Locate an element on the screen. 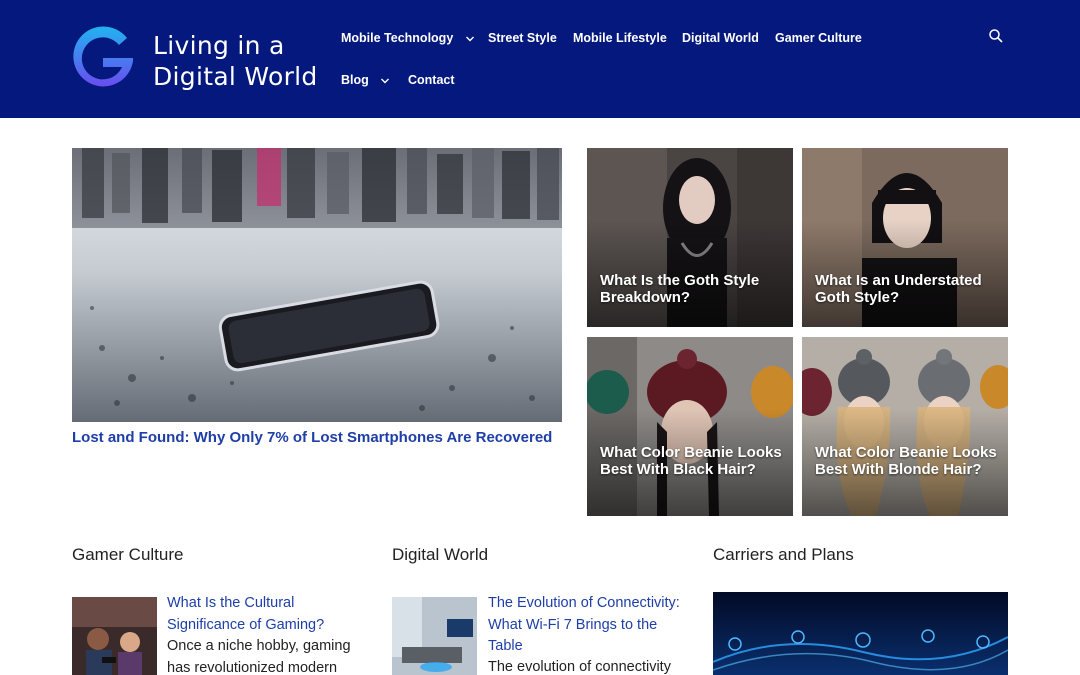 The width and height of the screenshot is (1080, 675). nav-gamer-culture: Gamer Culture is located at coordinates (818, 38).